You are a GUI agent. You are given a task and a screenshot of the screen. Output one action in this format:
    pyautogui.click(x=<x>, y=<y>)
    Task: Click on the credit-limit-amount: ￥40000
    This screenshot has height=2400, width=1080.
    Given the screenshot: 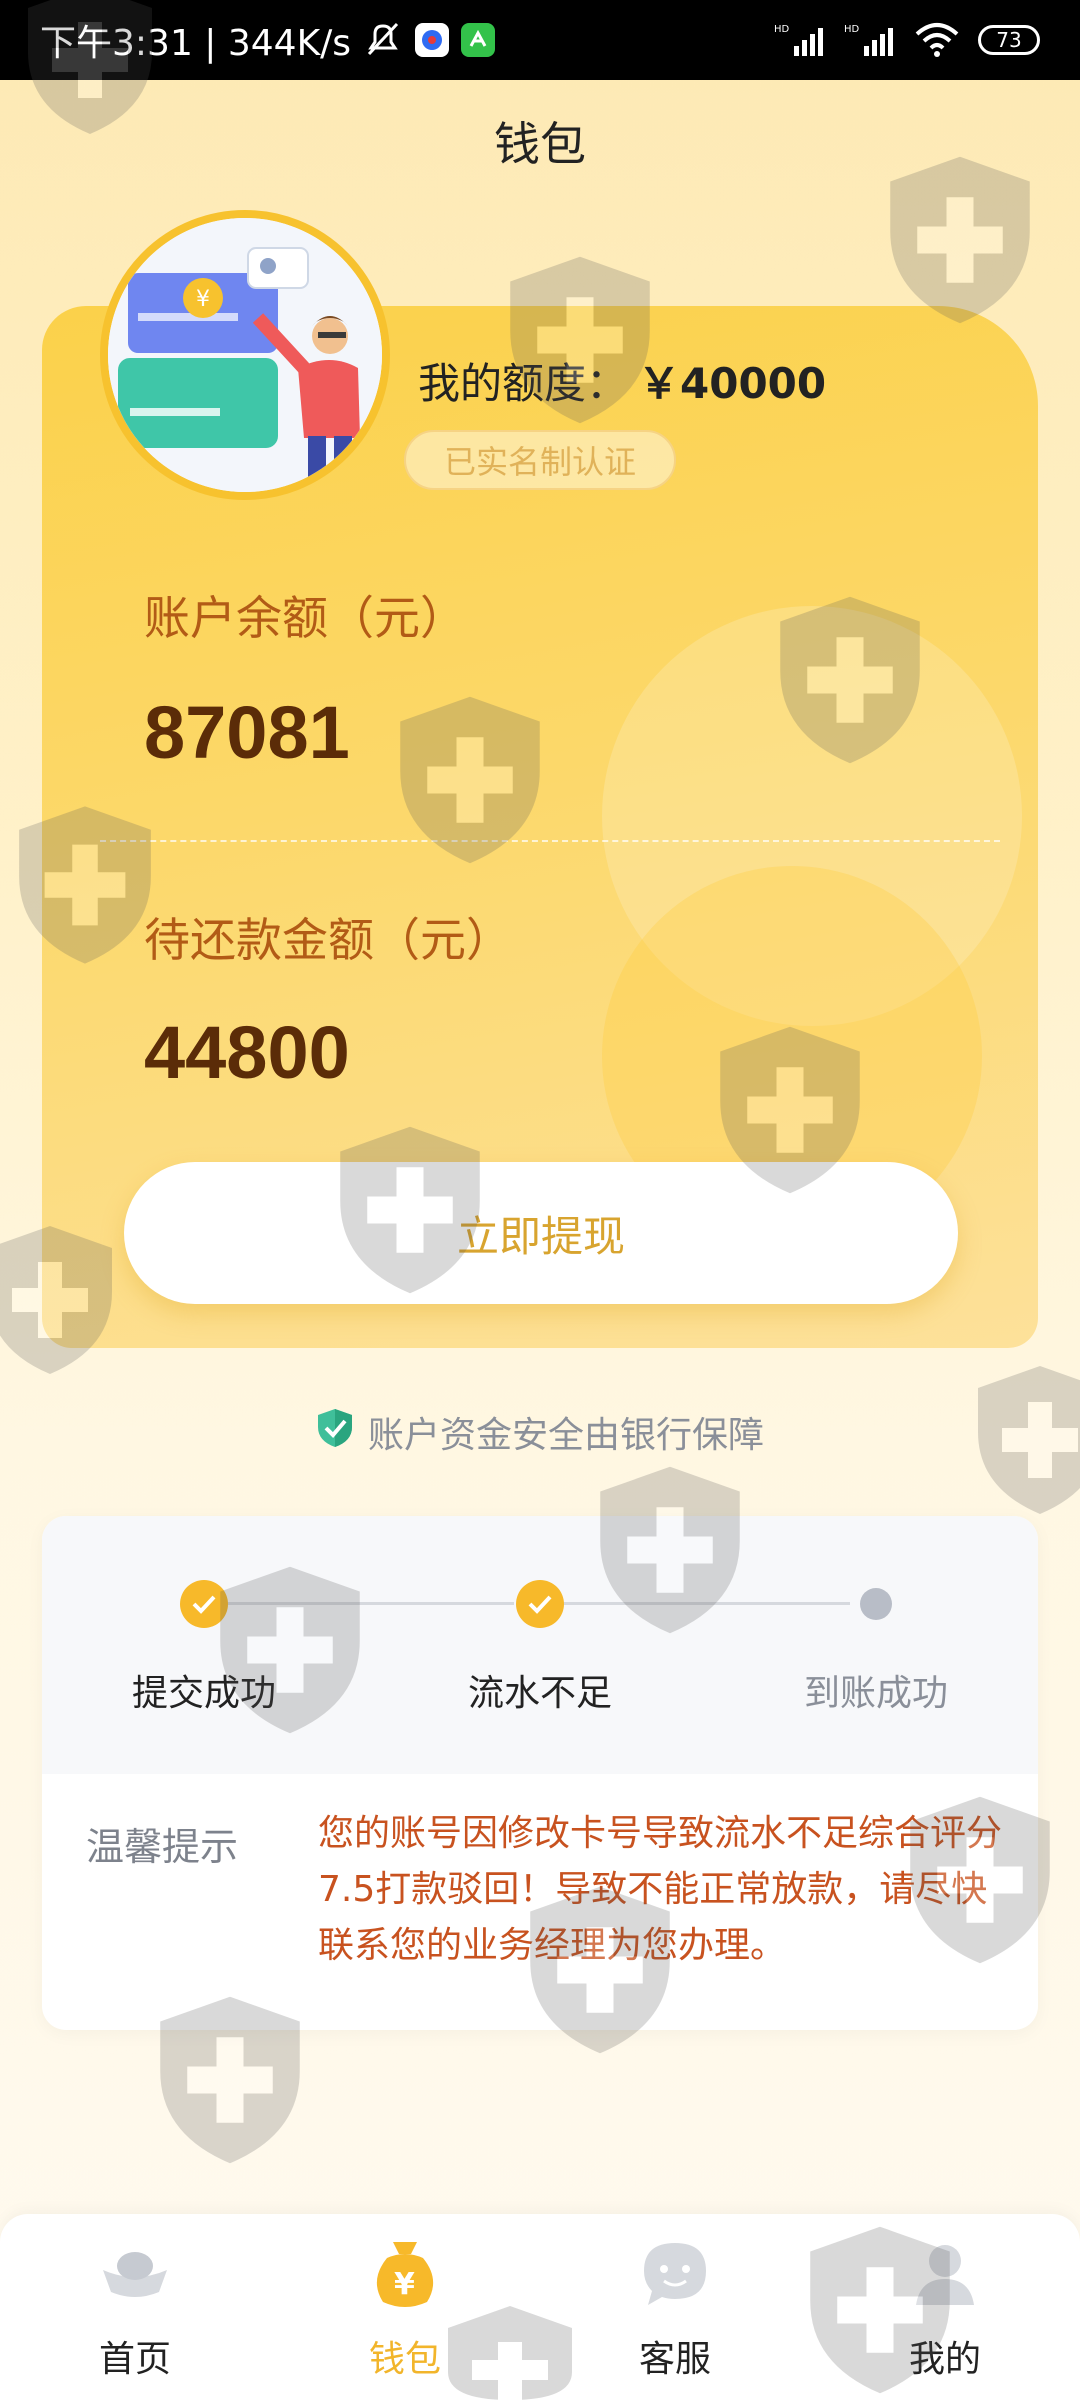 What is the action you would take?
    pyautogui.click(x=732, y=383)
    